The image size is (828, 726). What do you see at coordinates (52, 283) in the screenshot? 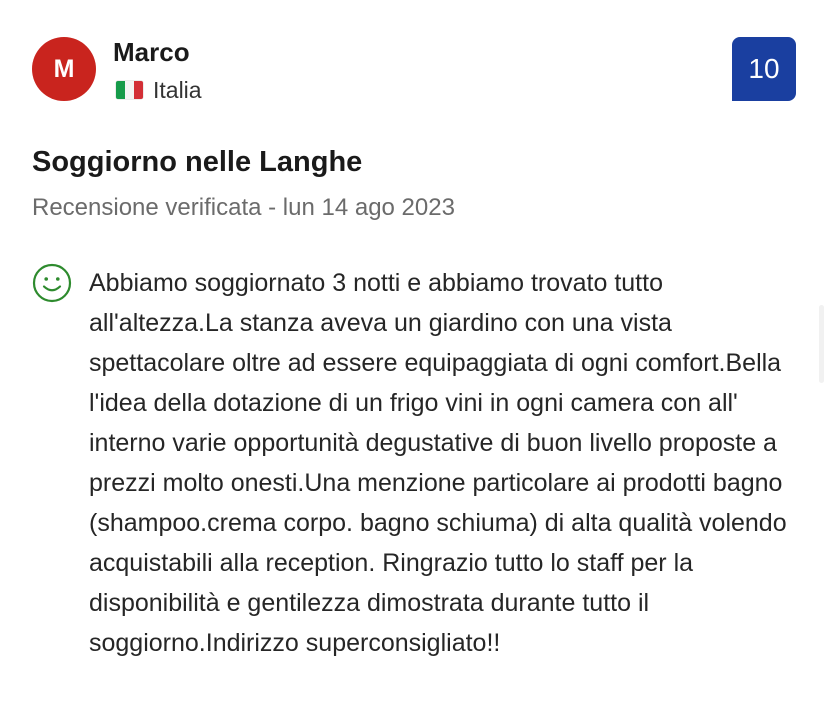
I see `smiley-icon` at bounding box center [52, 283].